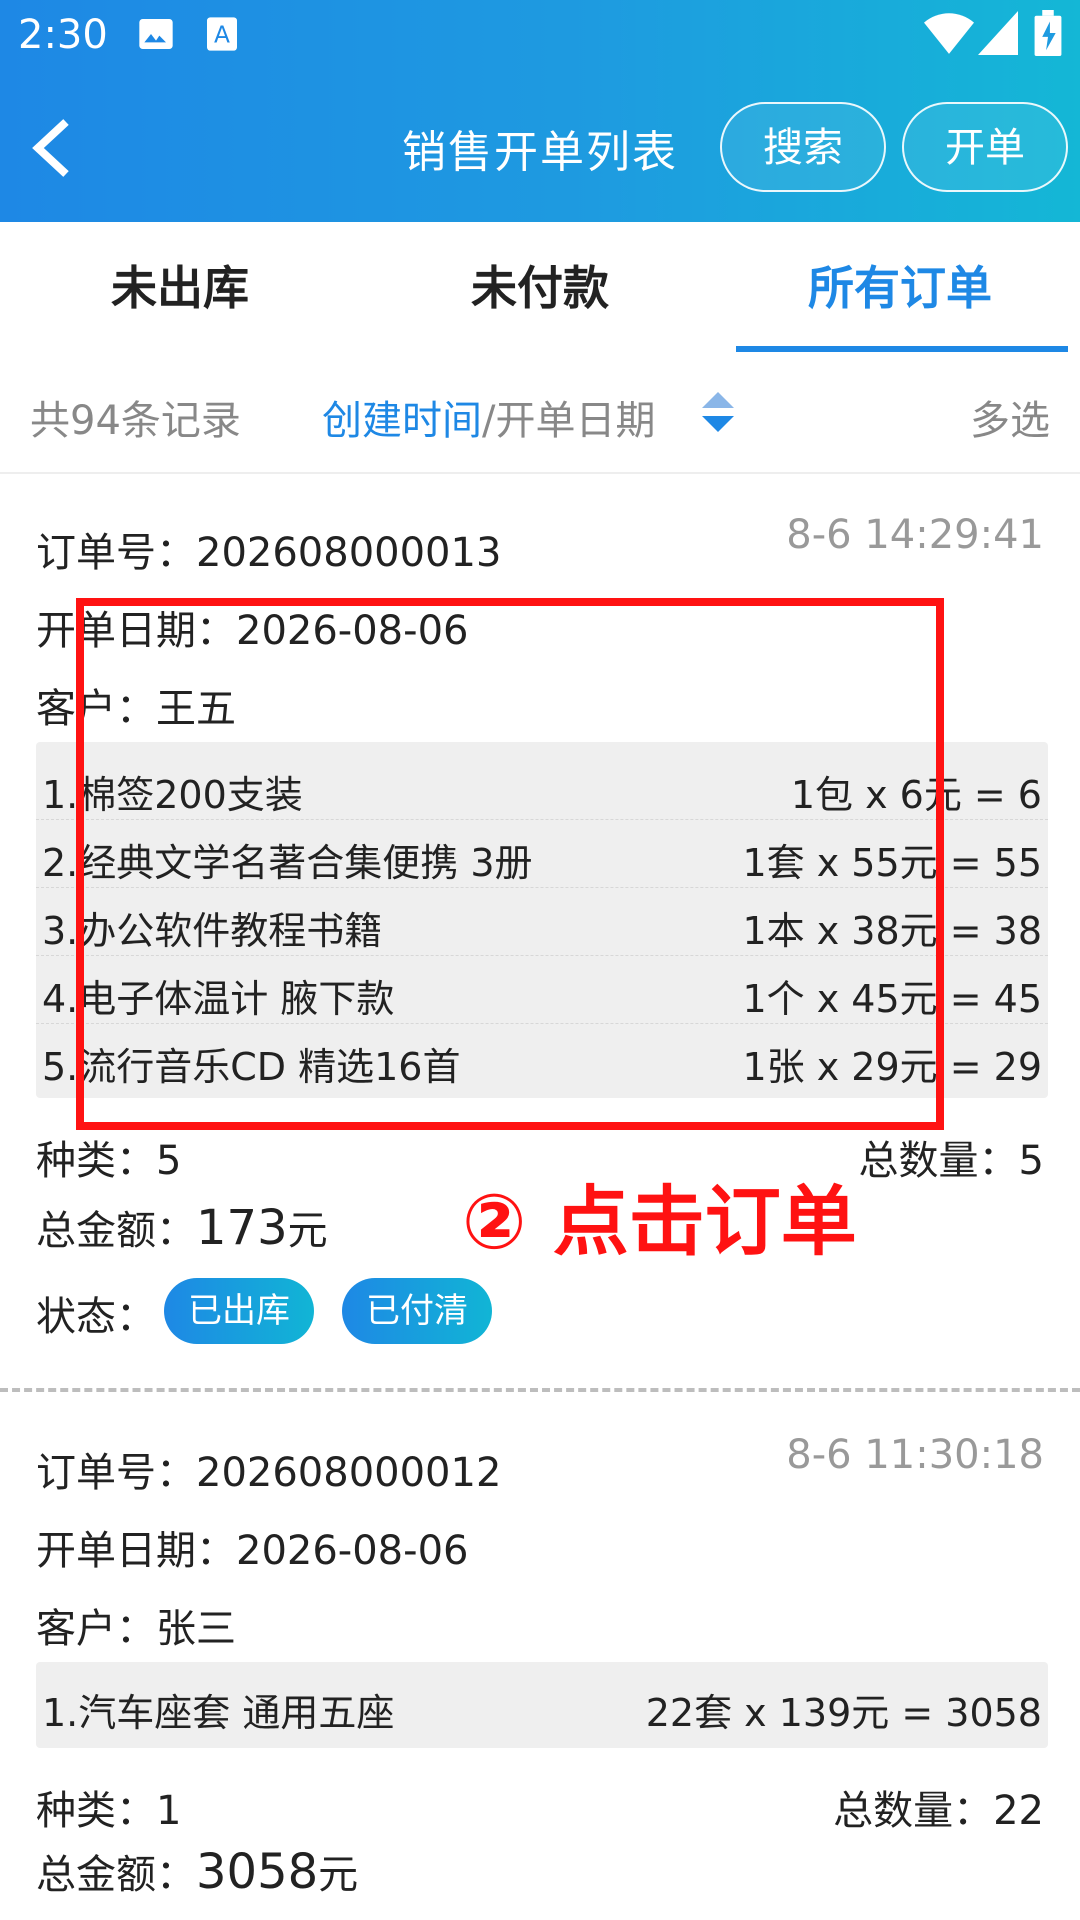 The width and height of the screenshot is (1080, 1920). Describe the element at coordinates (242, 1228) in the screenshot. I see `amount-value: 173` at that location.